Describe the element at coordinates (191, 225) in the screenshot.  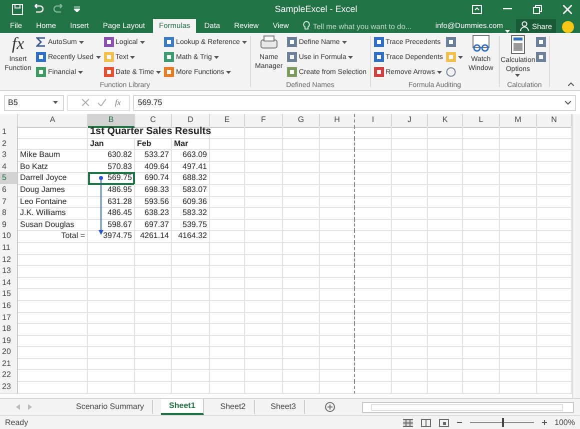
I see `cell-value: 539.75` at that location.